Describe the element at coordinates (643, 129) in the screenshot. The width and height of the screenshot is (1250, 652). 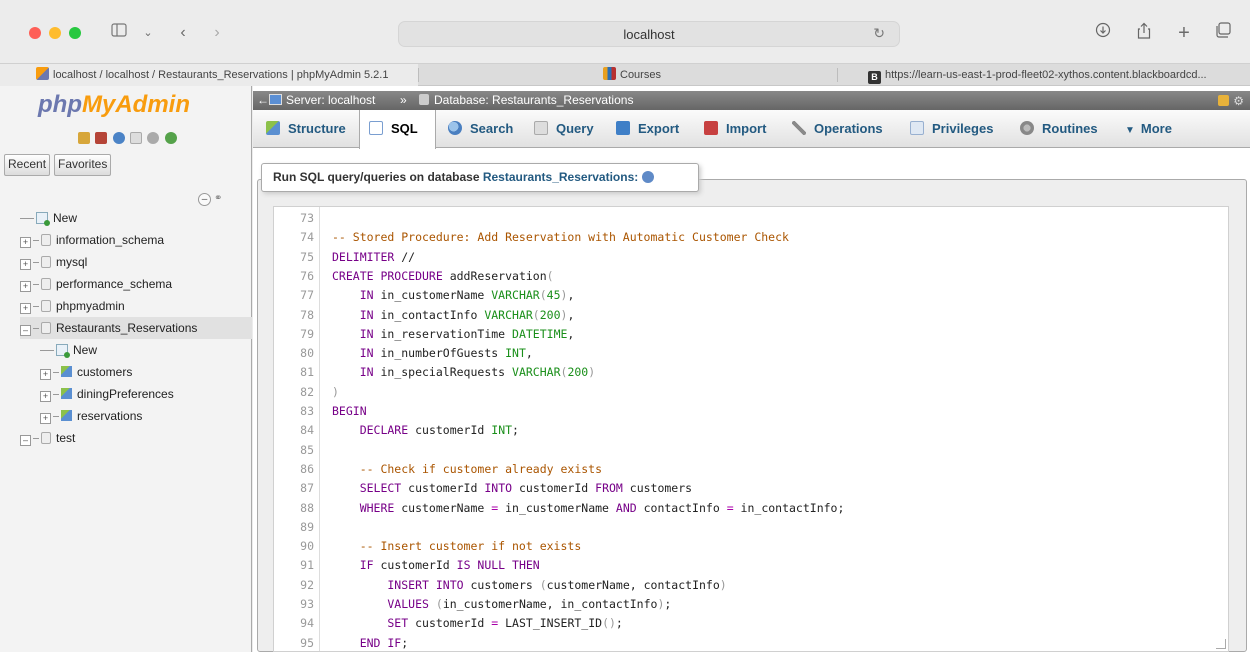
I see `tab-export: Export` at that location.